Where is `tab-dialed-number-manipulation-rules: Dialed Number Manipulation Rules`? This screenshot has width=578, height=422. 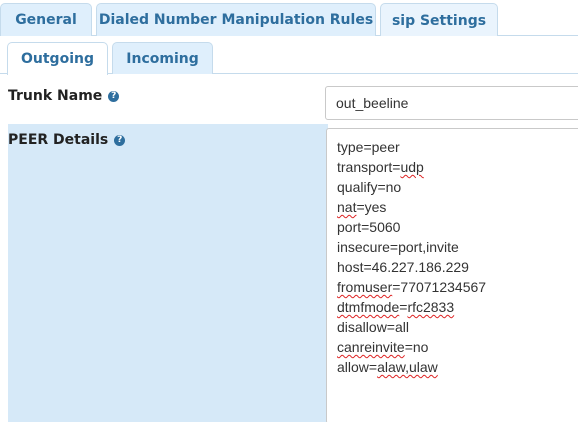
tab-dialed-number-manipulation-rules: Dialed Number Manipulation Rules is located at coordinates (236, 19).